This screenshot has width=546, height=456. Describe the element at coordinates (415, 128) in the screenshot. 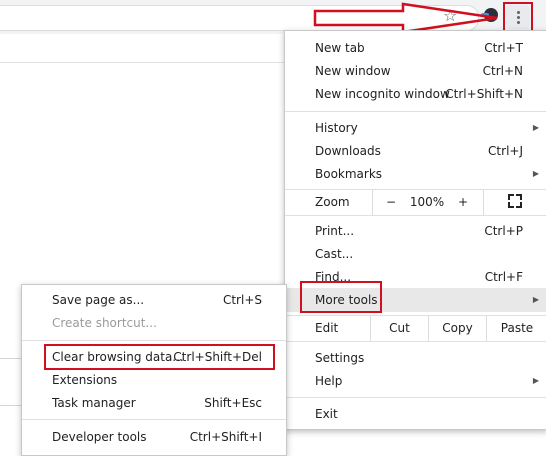

I see `menu-item-history: History ▶` at that location.